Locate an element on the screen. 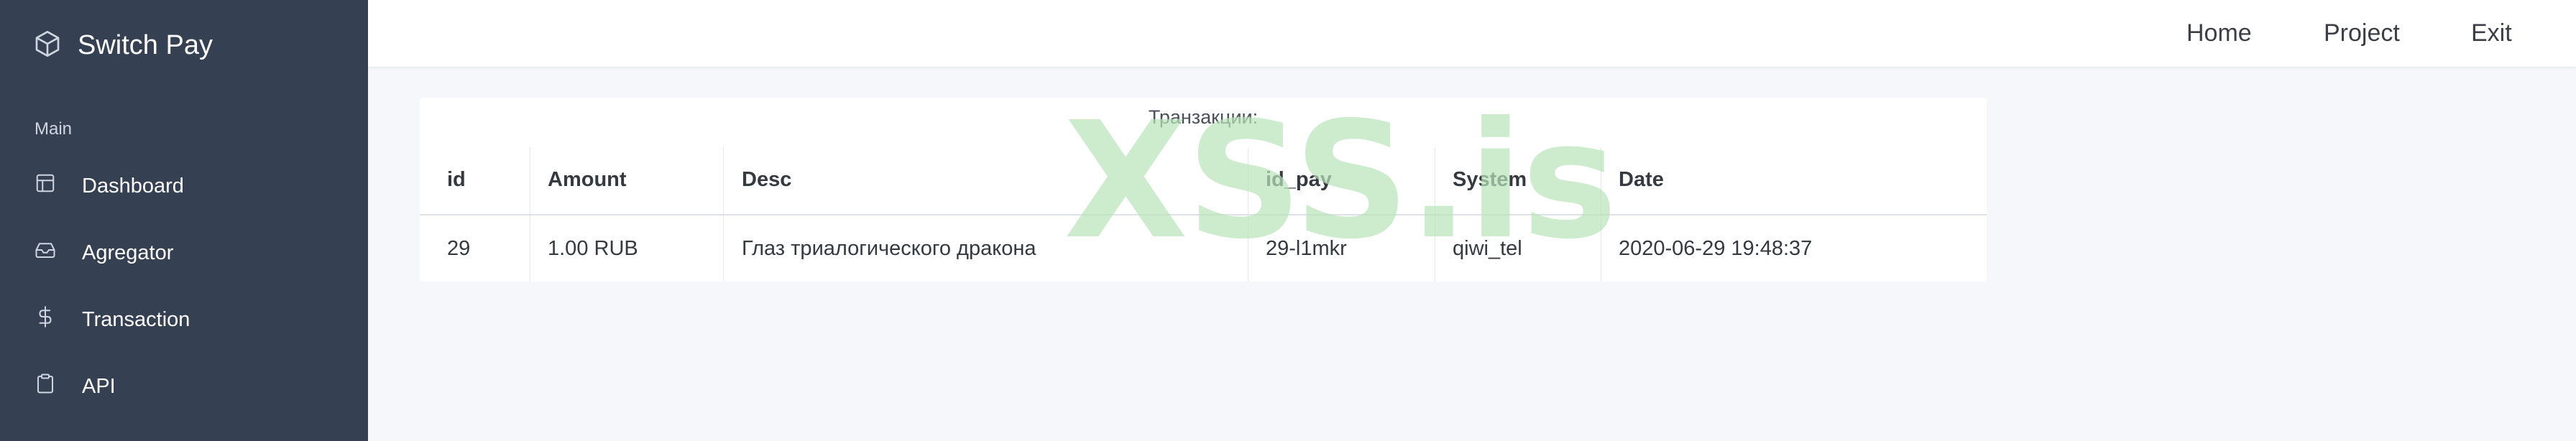 The image size is (2576, 441). sidebar-item-transaction: Transaction is located at coordinates (112, 320).